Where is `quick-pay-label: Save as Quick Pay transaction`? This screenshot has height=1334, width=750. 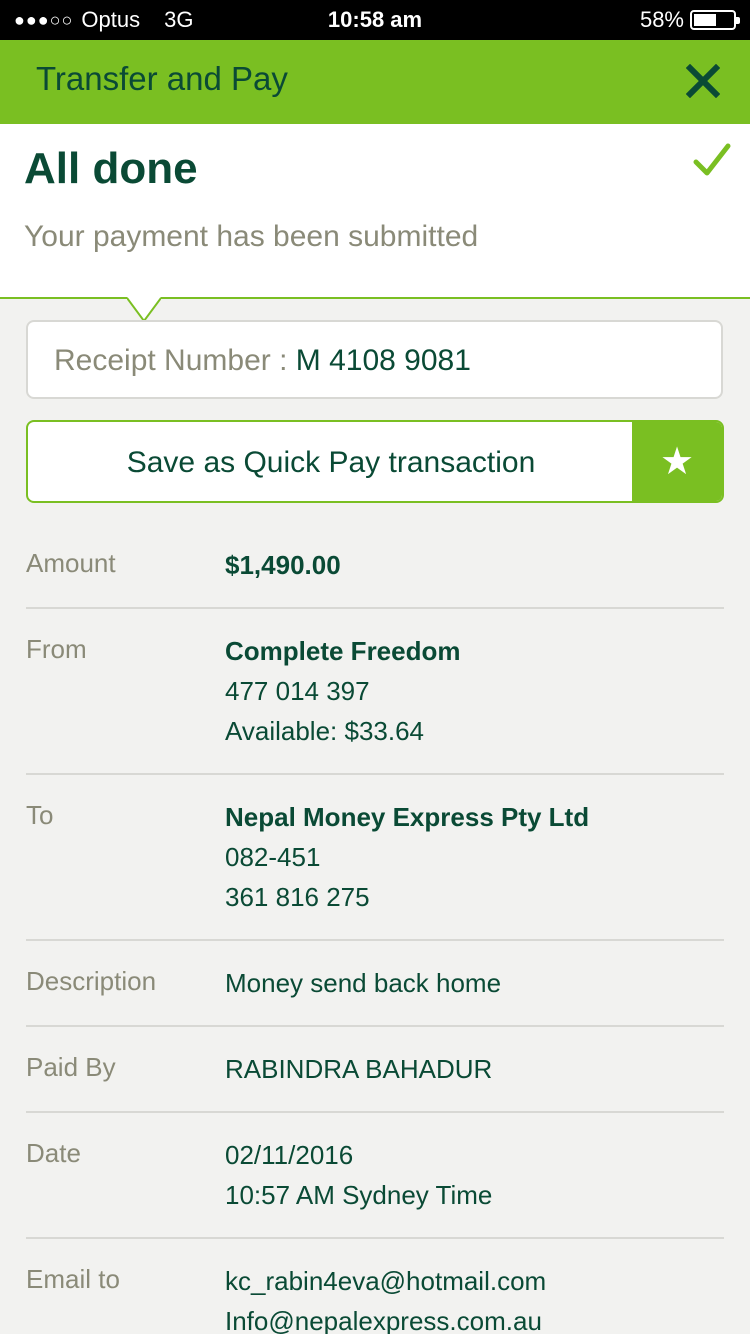
quick-pay-label: Save as Quick Pay transaction is located at coordinates (331, 462).